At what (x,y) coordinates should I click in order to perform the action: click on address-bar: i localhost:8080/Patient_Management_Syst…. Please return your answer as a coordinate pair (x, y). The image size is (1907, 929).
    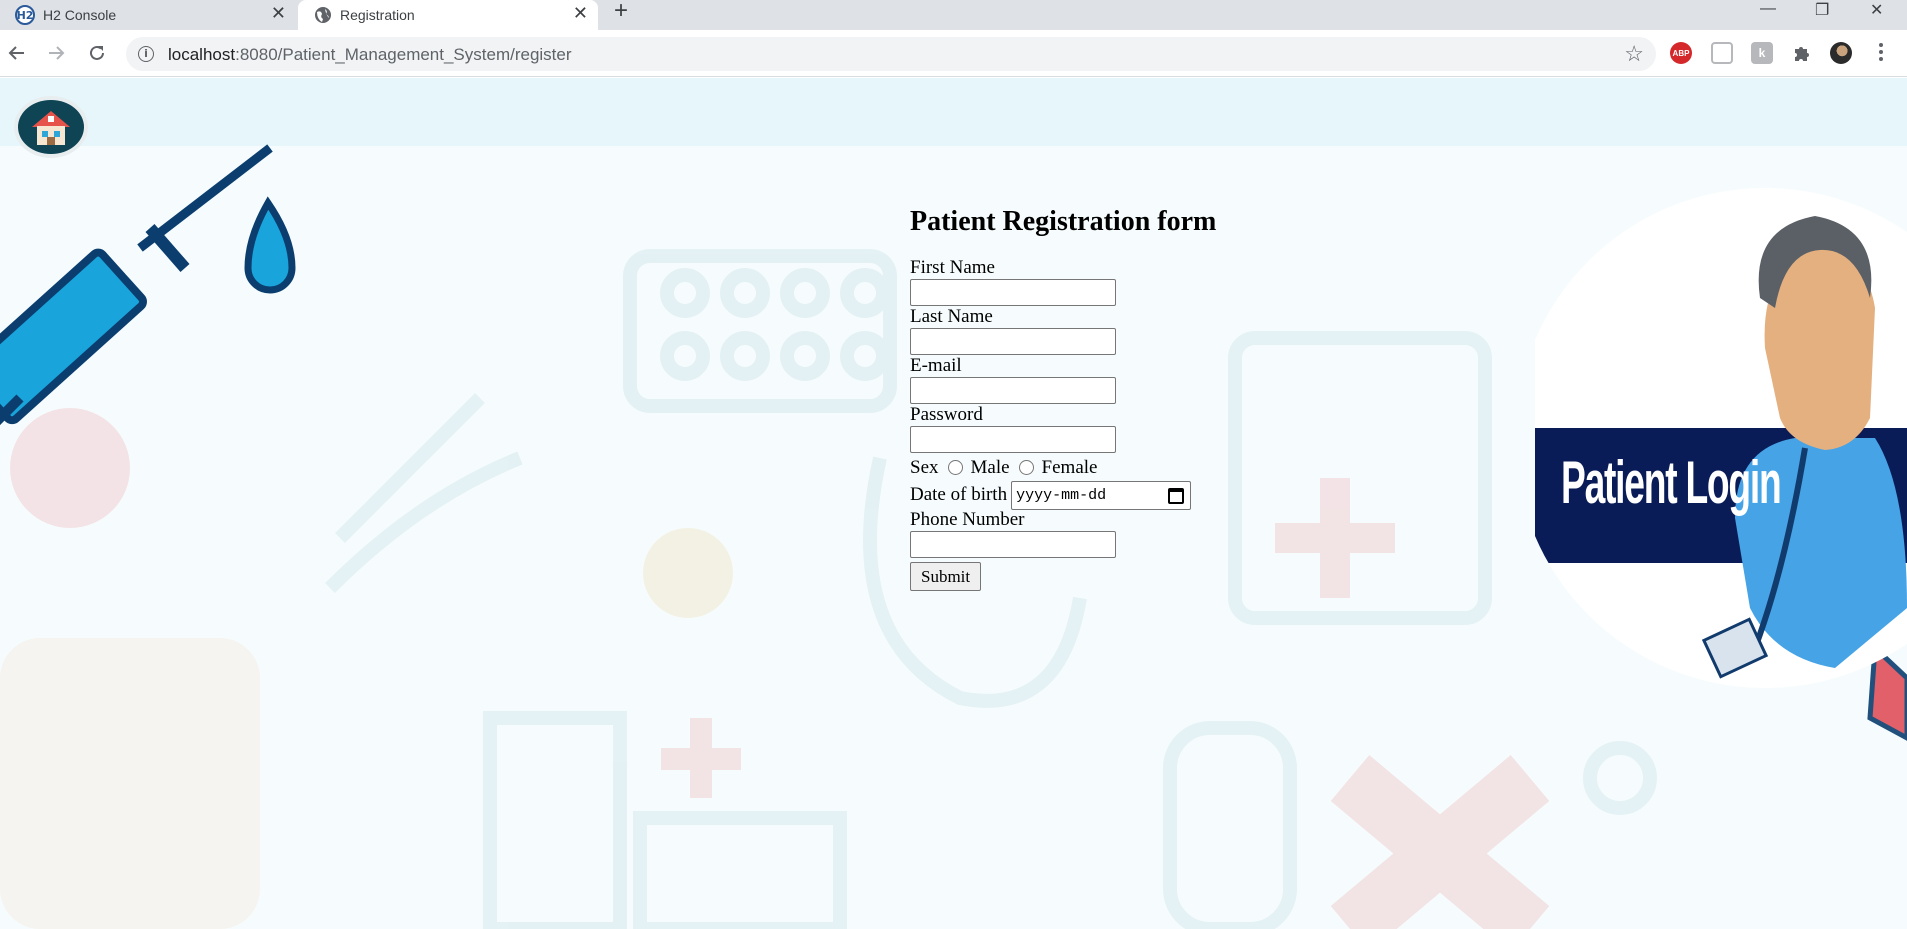
    Looking at the image, I should click on (891, 54).